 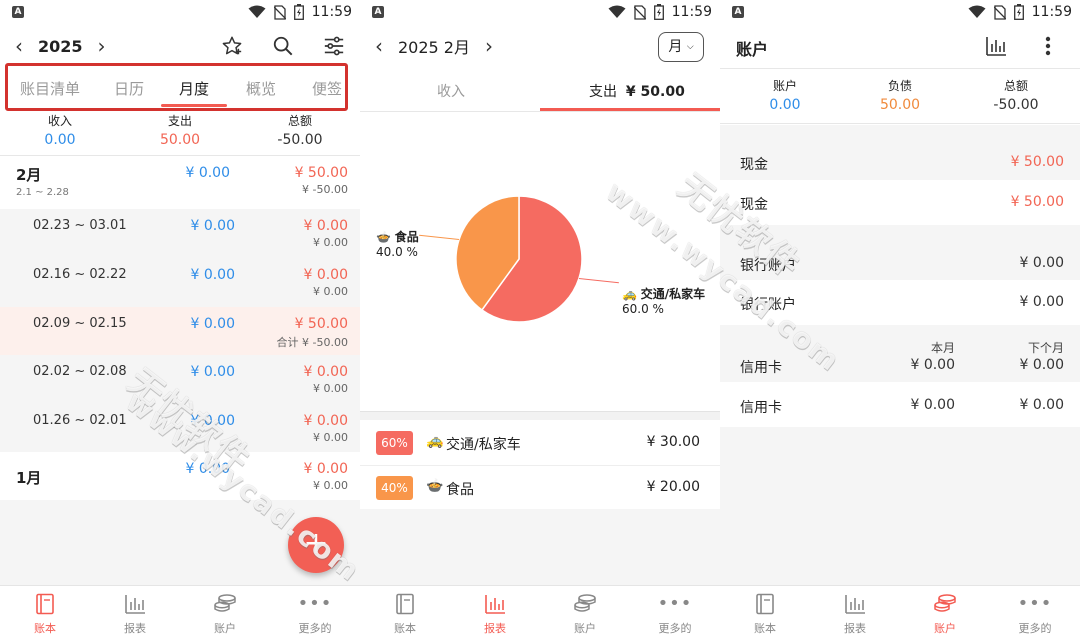 I want to click on section-divider, so click(x=540, y=415).